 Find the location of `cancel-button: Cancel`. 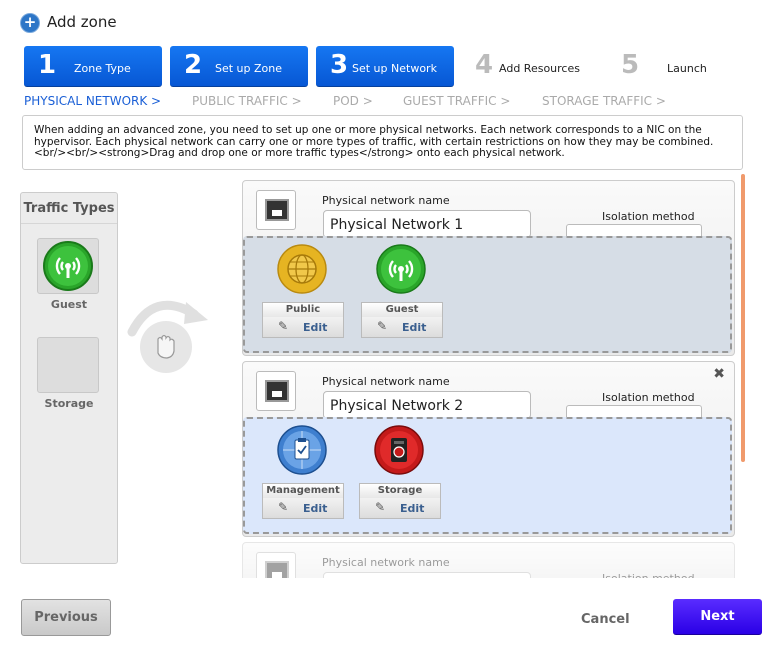

cancel-button: Cancel is located at coordinates (605, 619).